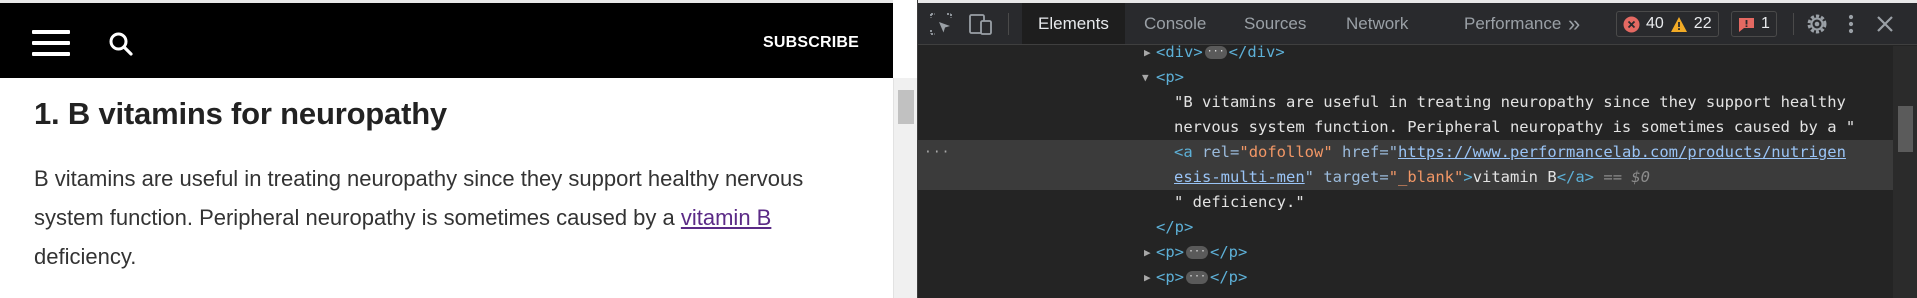 The width and height of the screenshot is (1917, 298). Describe the element at coordinates (1514, 177) in the screenshot. I see `a-text: vitamin B` at that location.